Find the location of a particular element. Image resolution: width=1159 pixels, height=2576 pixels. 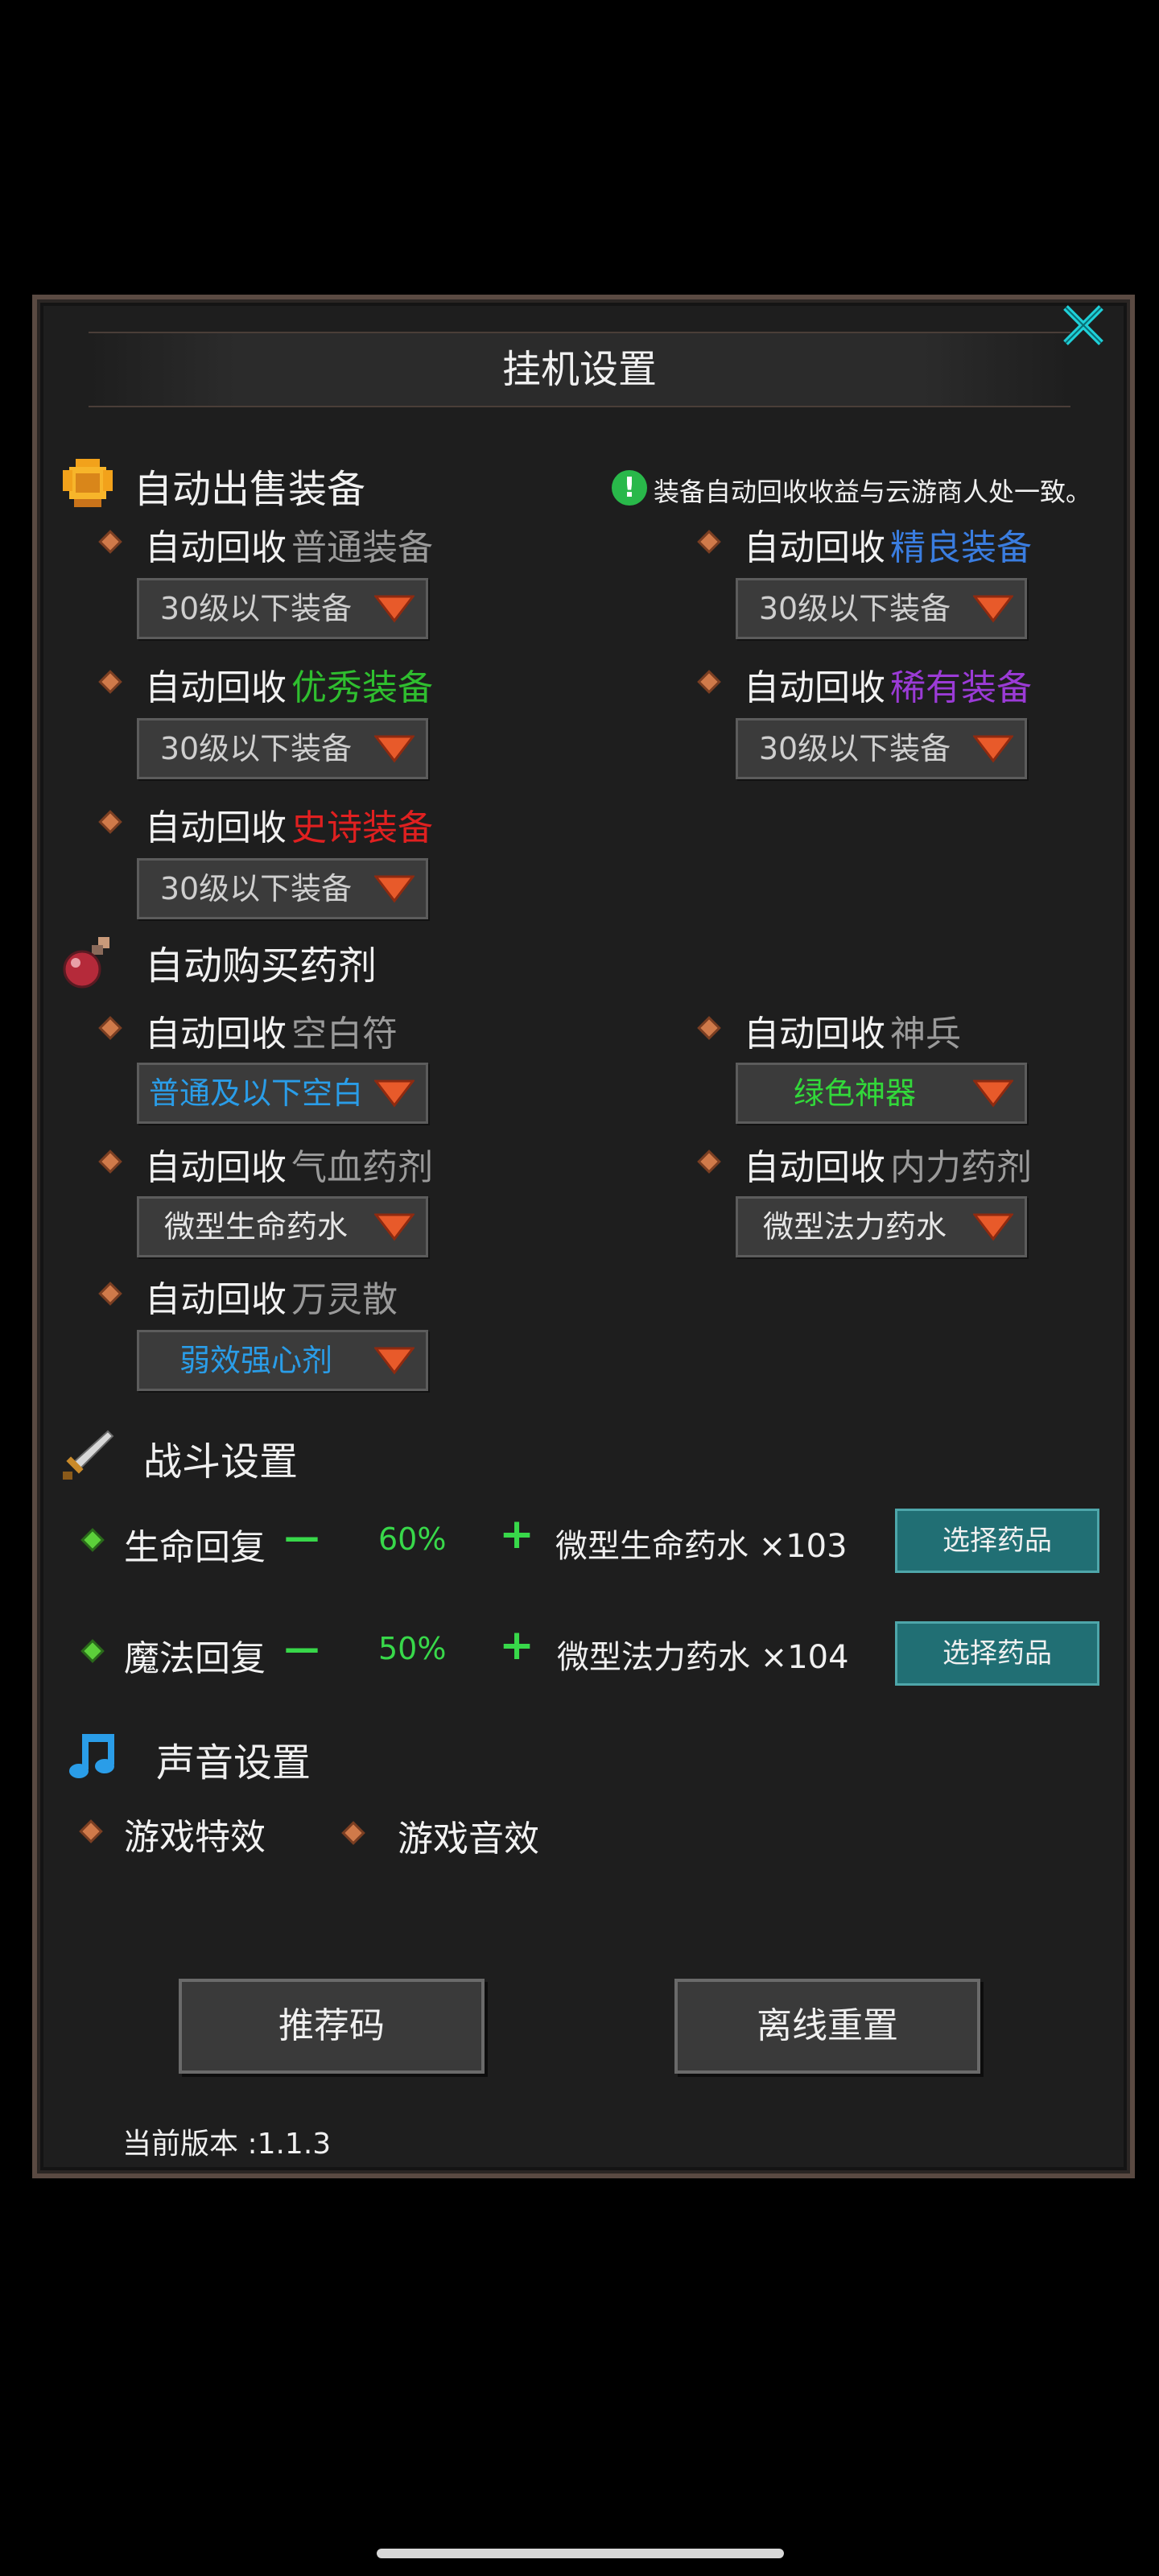

dropdown-value: 普通及以下空白 is located at coordinates (255, 1093).